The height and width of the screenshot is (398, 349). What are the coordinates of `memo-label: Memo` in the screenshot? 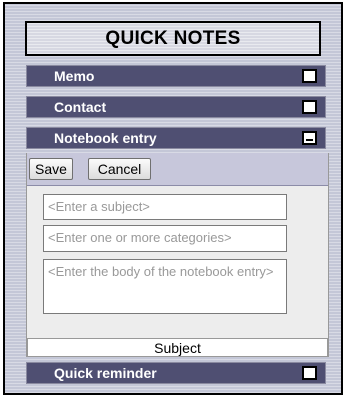 It's located at (74, 76).